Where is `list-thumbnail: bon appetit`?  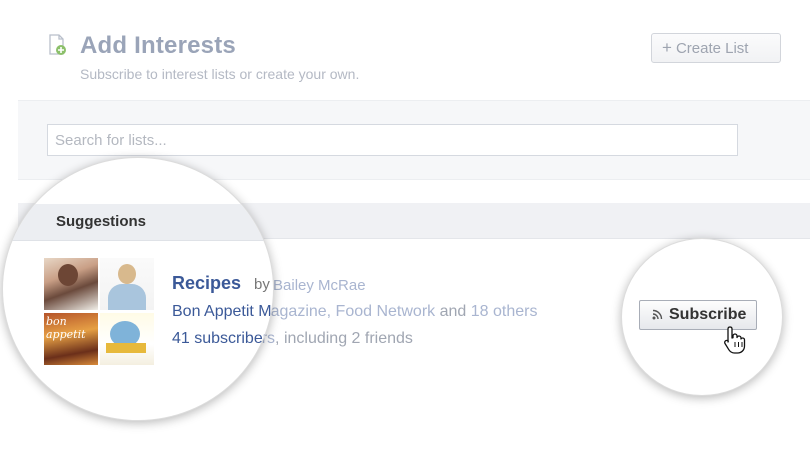 list-thumbnail: bon appetit is located at coordinates (71, 339).